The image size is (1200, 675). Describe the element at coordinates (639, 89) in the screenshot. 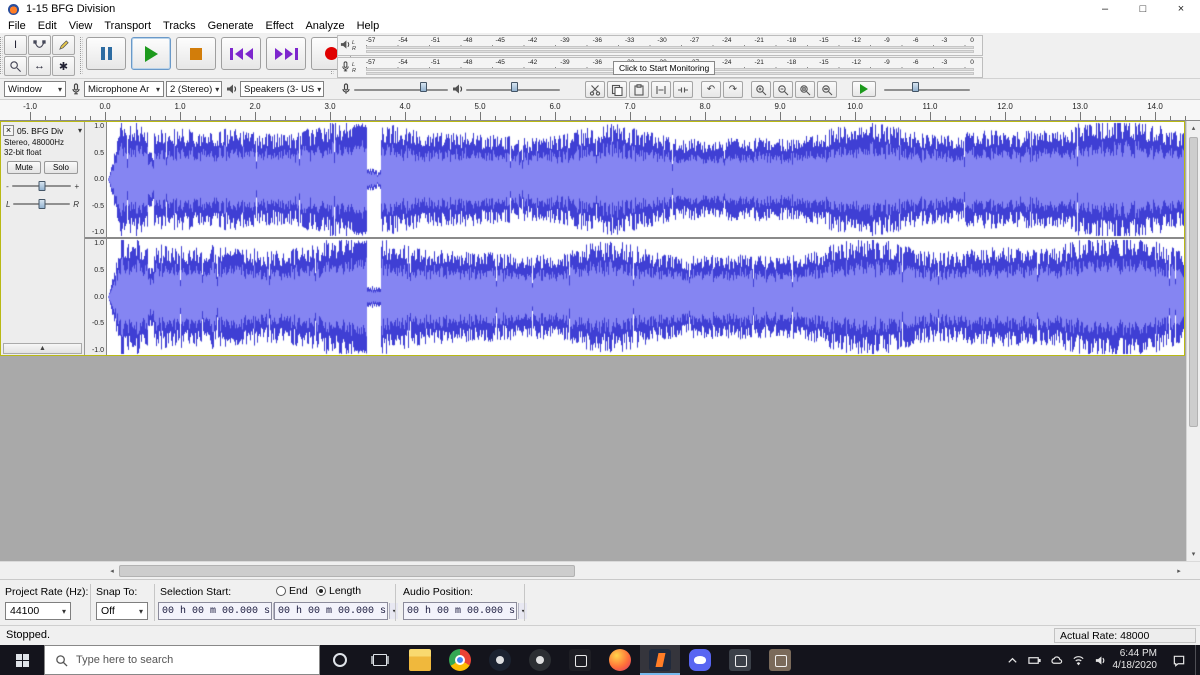

I see `paste-button` at that location.